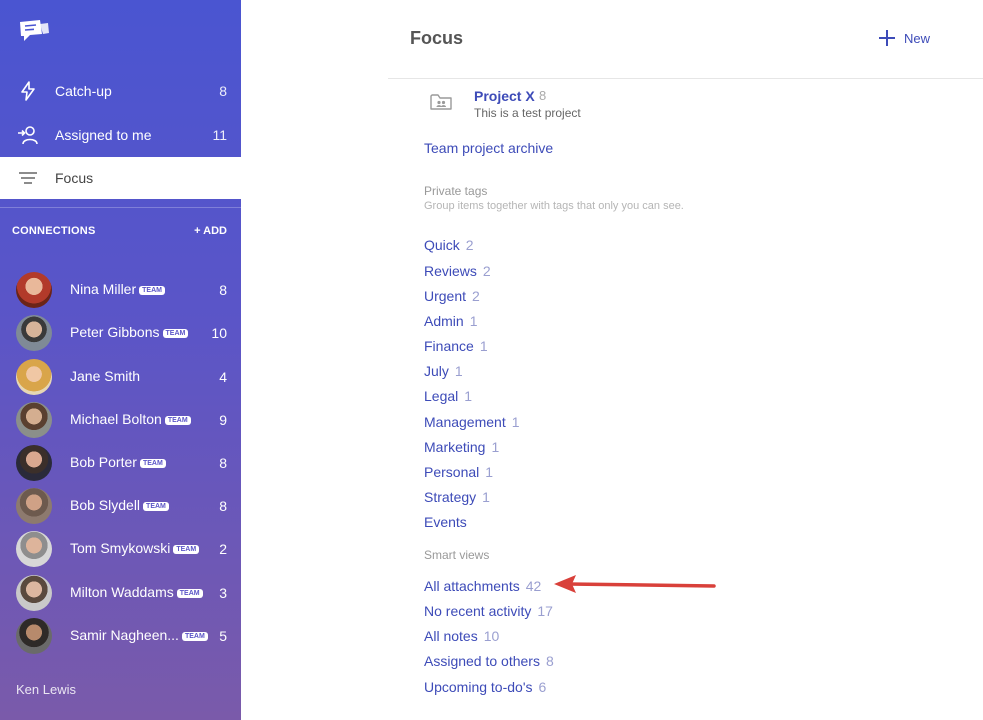 The height and width of the screenshot is (720, 983). I want to click on tag-label: Finance, so click(449, 346).